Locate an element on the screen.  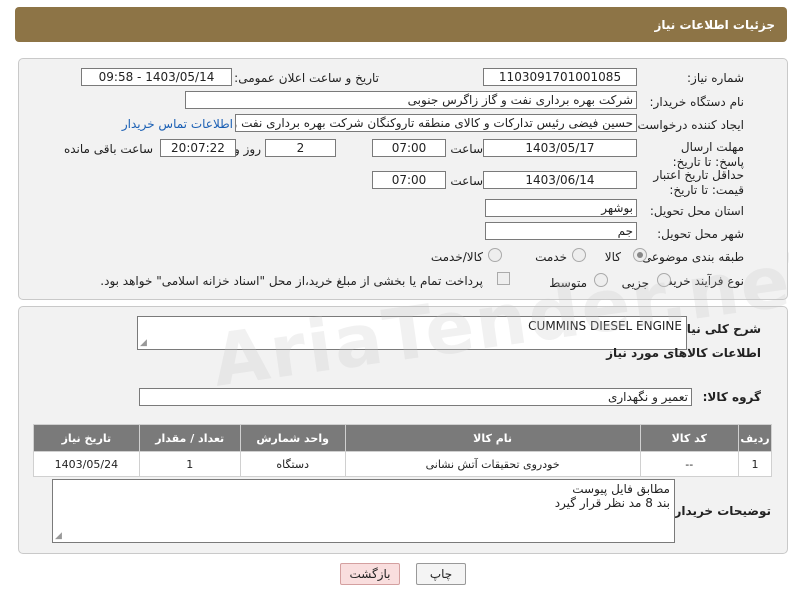
print-button: چاپ is located at coordinates (441, 574).